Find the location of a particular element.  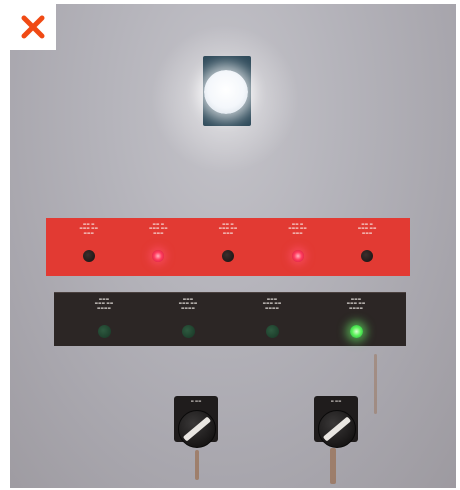

red-indicator-5: ▬▬ ▬ ▬▬▬ ▬▬ ▬▬▬ is located at coordinates (367, 242).